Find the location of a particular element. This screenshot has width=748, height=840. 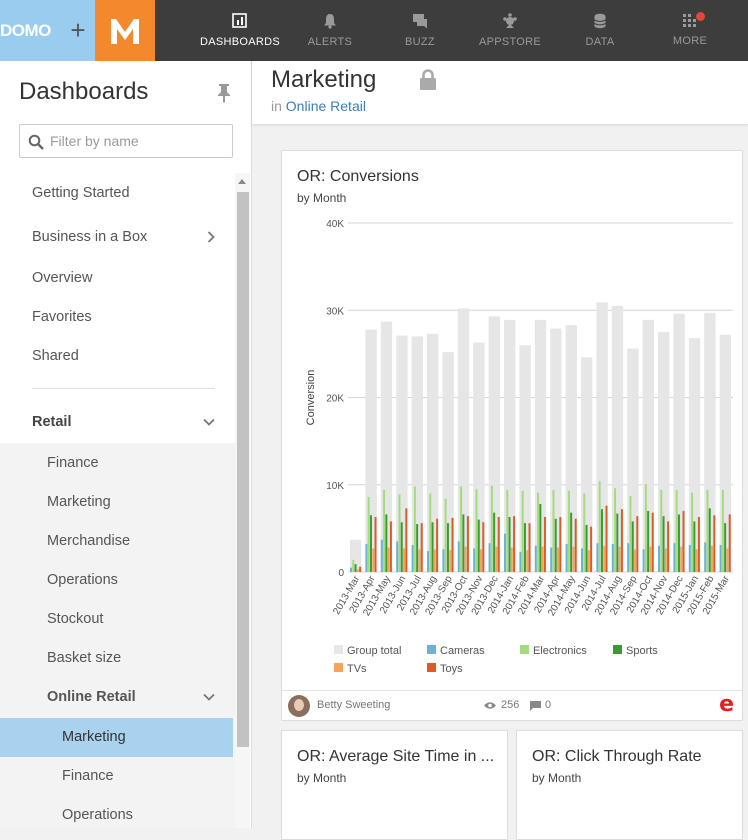

sidebar-item-finance: Finance is located at coordinates (73, 463).